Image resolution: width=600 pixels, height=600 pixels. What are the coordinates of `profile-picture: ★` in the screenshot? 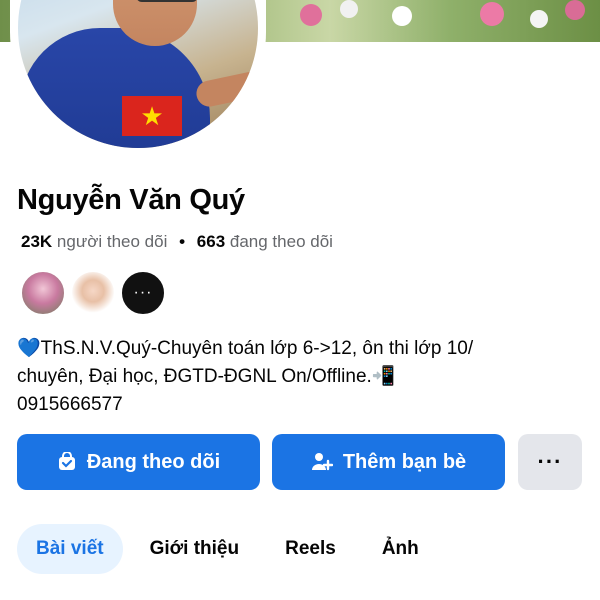 It's located at (138, 74).